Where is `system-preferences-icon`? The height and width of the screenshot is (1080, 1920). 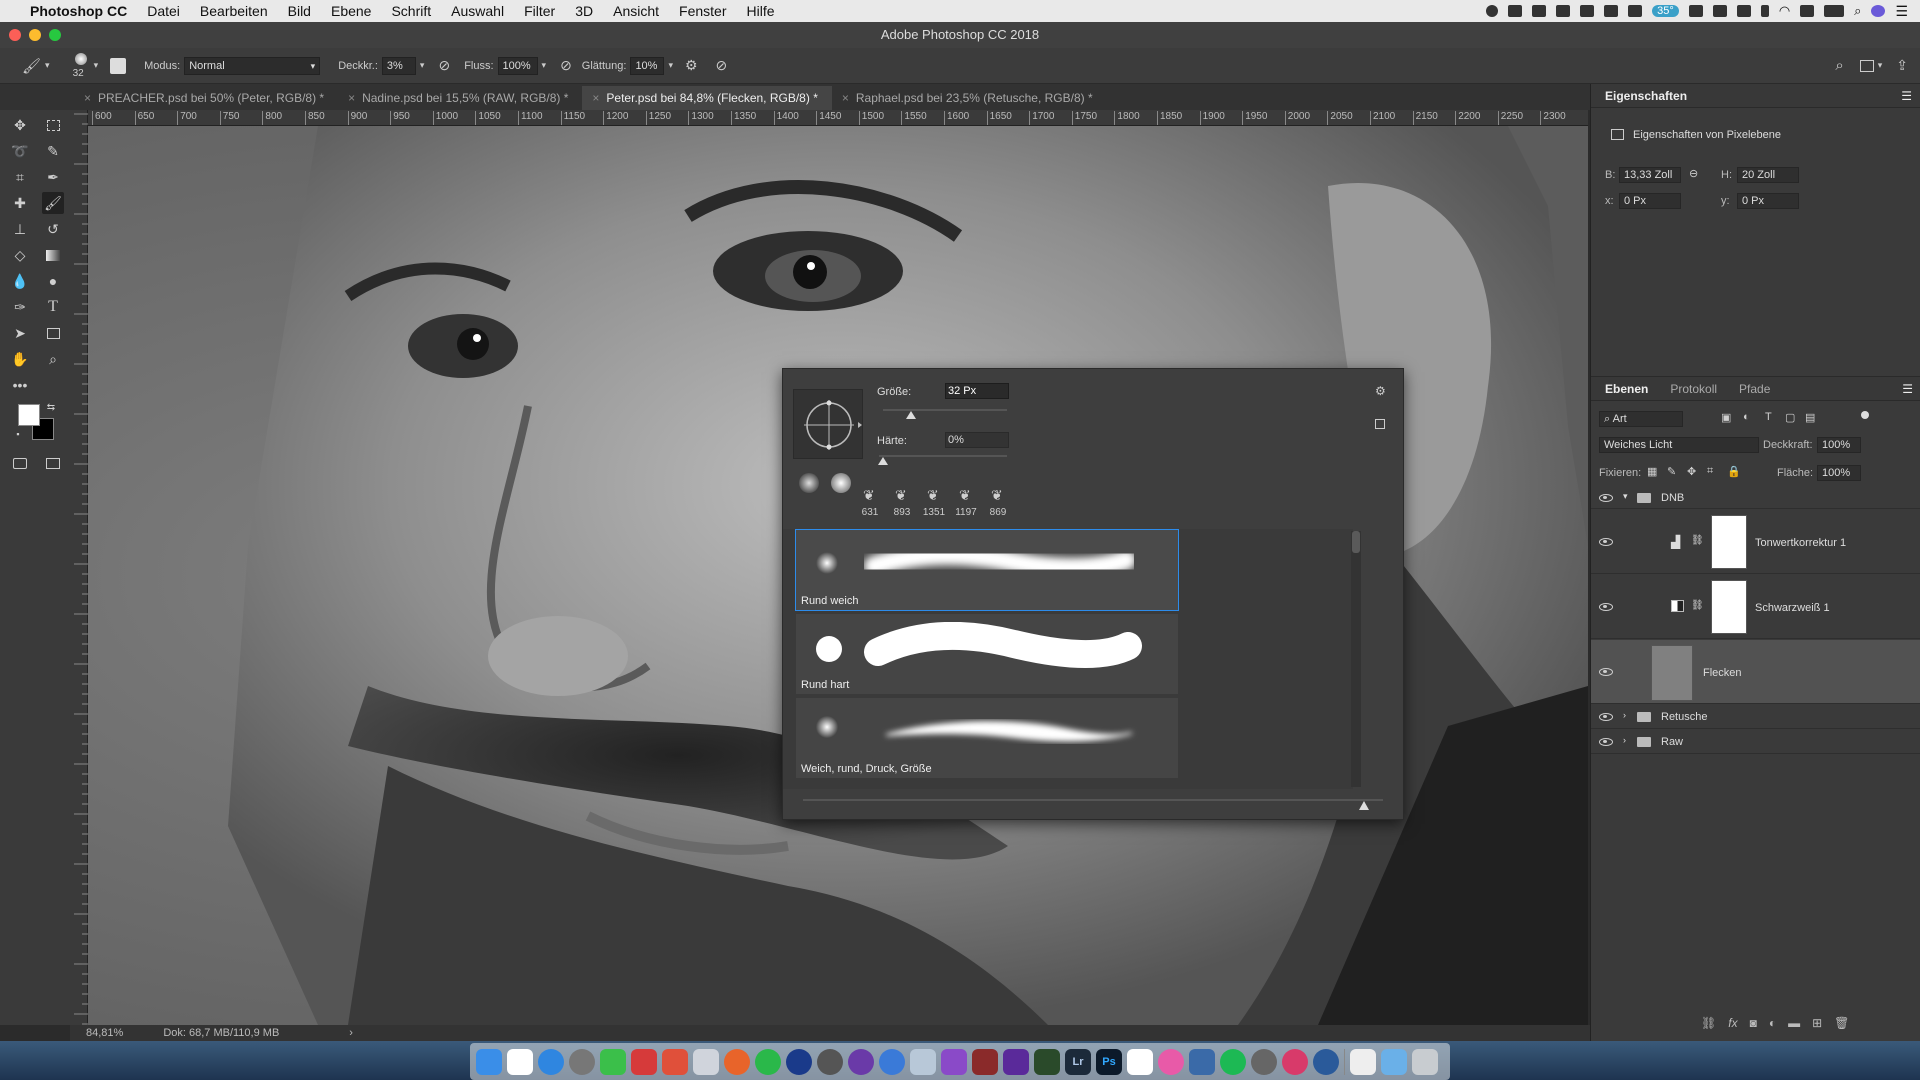
system-preferences-icon is located at coordinates (1264, 1061).